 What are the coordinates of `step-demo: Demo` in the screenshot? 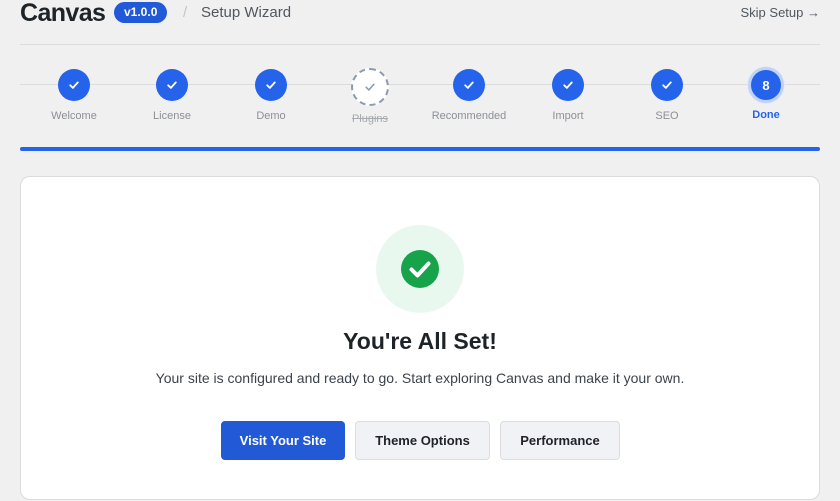 It's located at (271, 95).